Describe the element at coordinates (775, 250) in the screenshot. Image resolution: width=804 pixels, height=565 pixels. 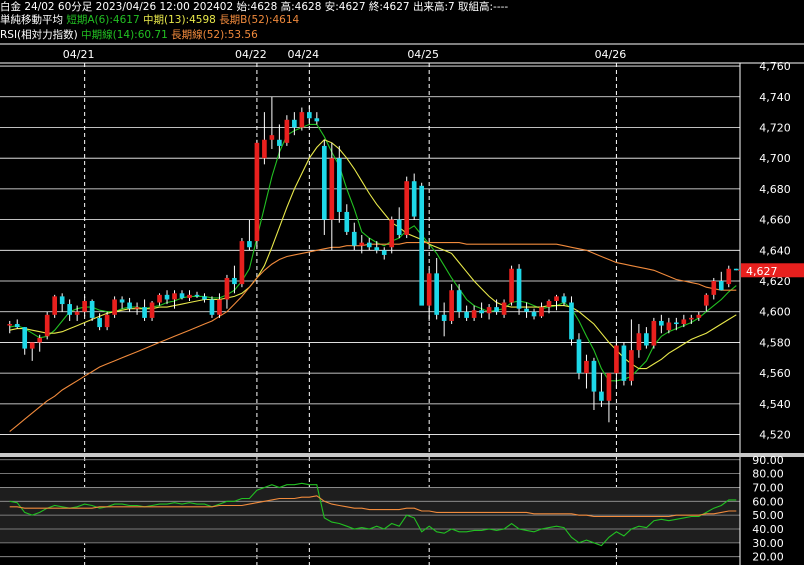
I see `price-tick-label: 4,640` at that location.